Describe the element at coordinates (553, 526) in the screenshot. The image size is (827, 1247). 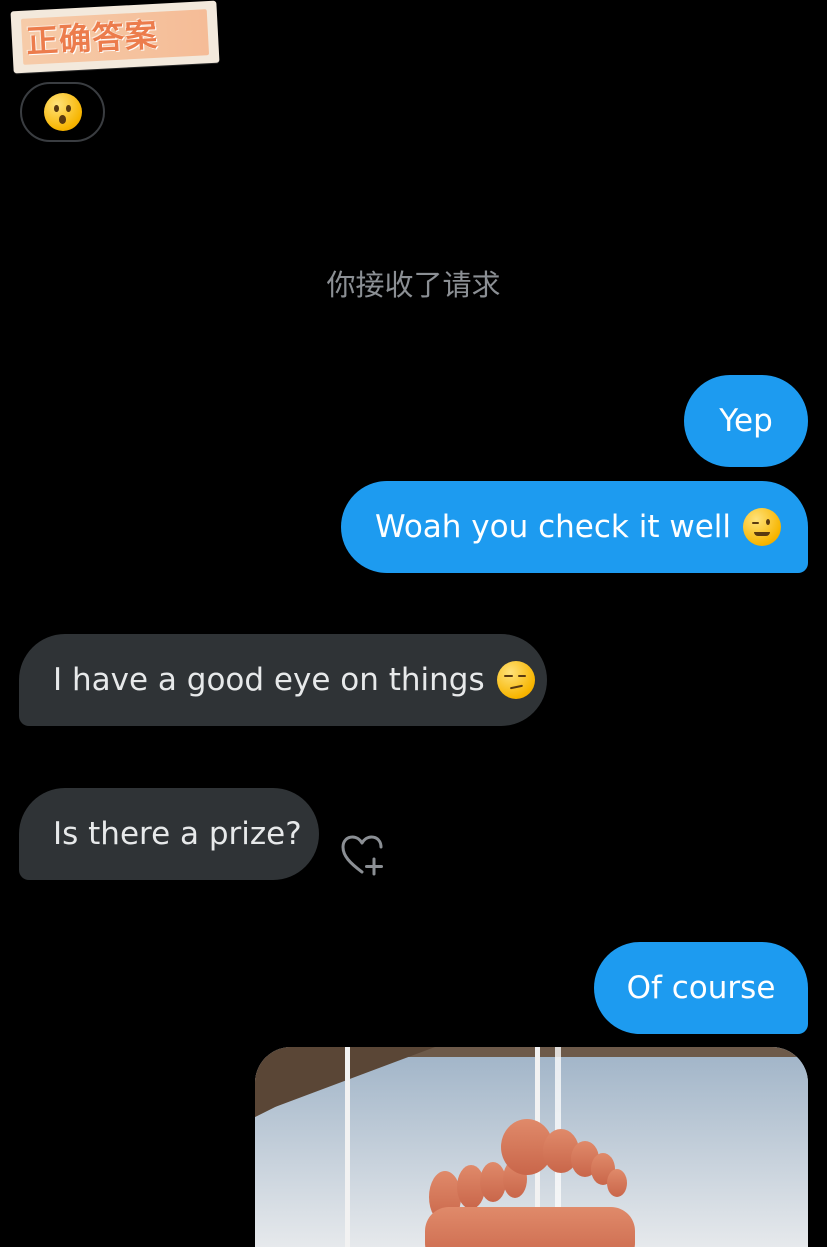
I see `message-text: Woah you check it well` at that location.